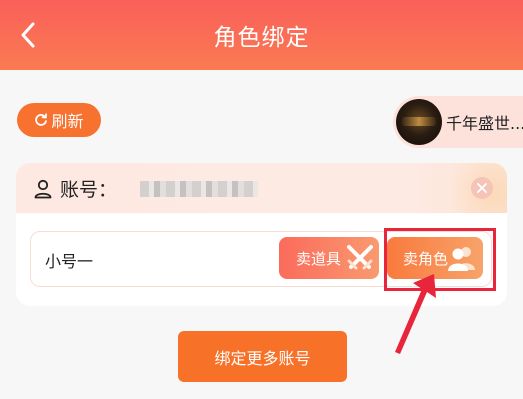 This screenshot has height=399, width=523. What do you see at coordinates (89, 190) in the screenshot?
I see `account-label: 账号：` at bounding box center [89, 190].